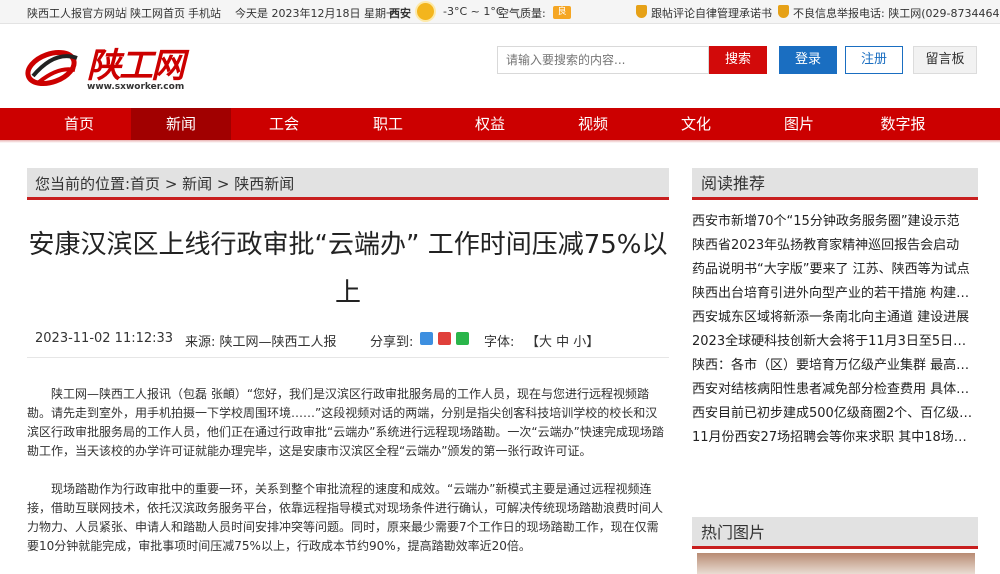  Describe the element at coordinates (835, 390) in the screenshot. I see `list-item: 西安对结核病阳性患者减免部分检查费用 具体如下` at that location.